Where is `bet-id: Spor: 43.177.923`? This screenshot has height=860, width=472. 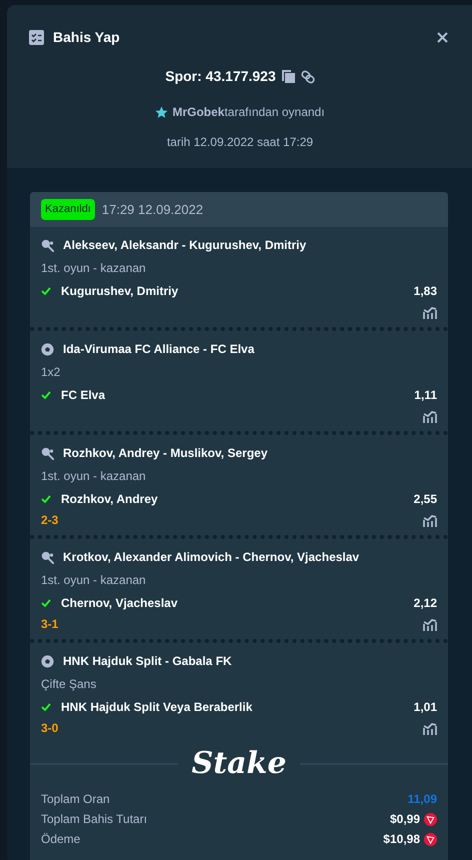 bet-id: Spor: 43.177.923 is located at coordinates (220, 76).